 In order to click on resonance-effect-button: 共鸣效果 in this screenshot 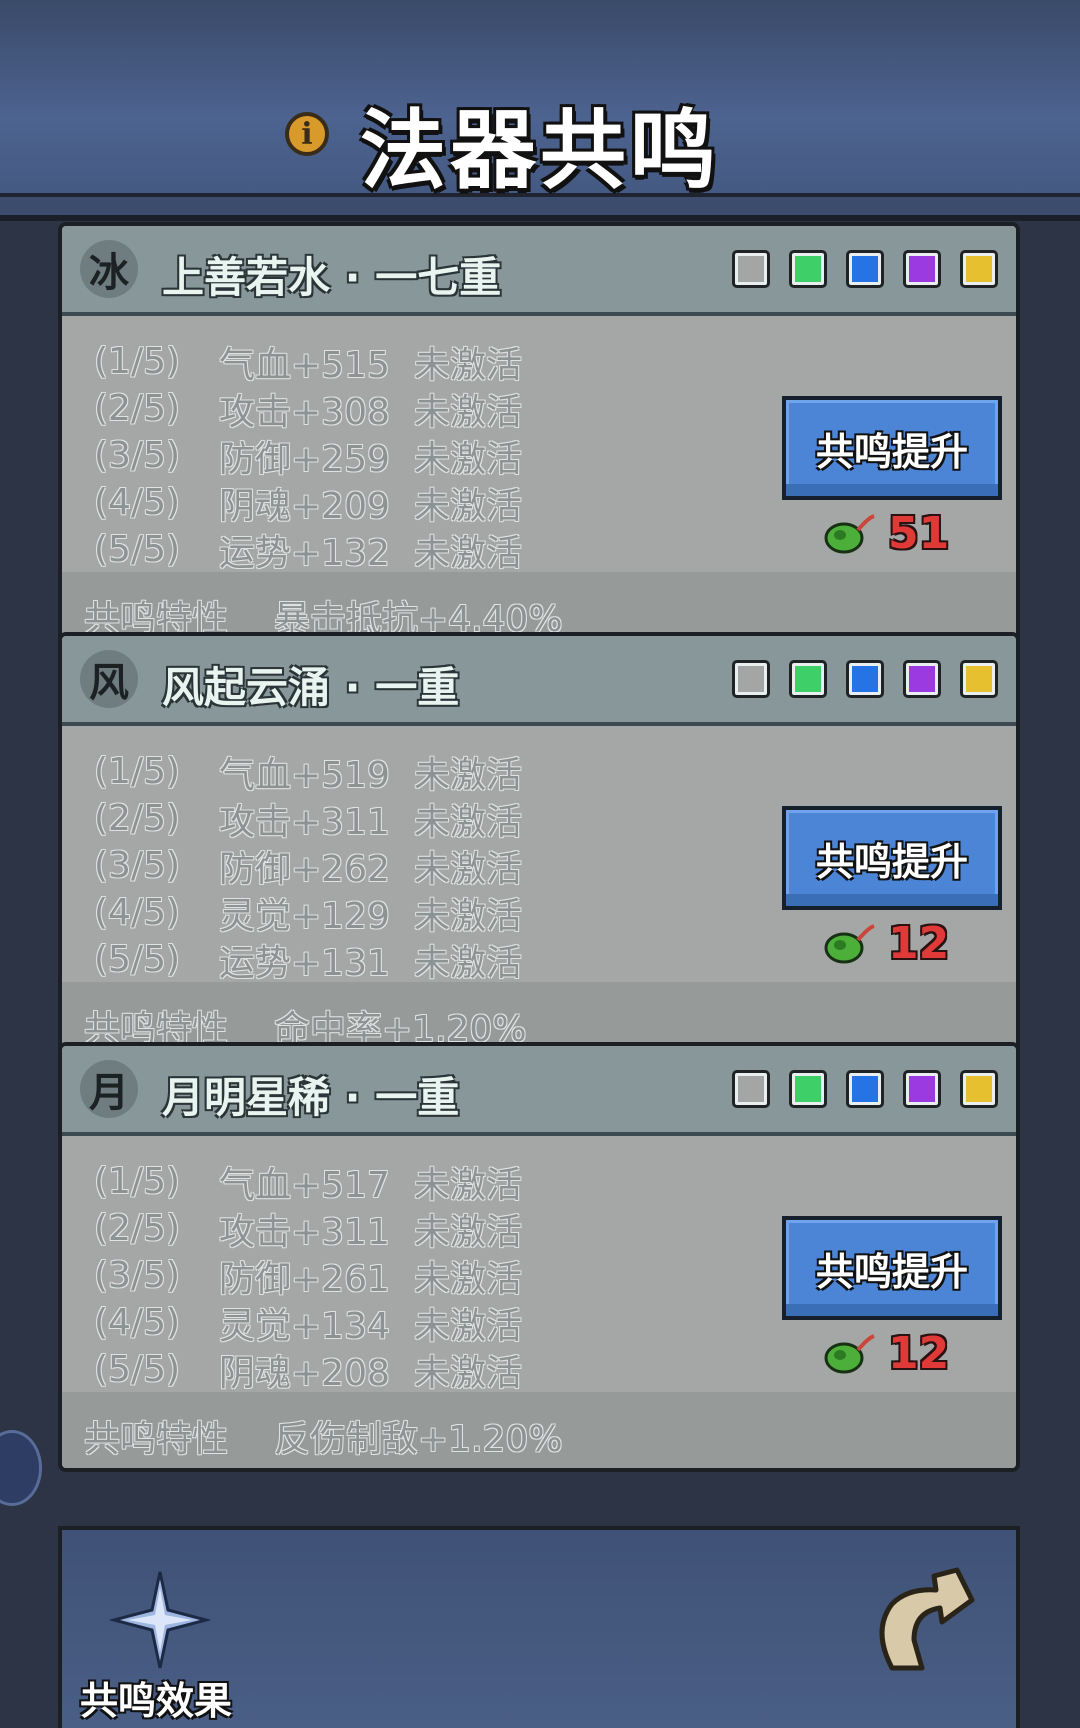, I will do `click(160, 1646)`.